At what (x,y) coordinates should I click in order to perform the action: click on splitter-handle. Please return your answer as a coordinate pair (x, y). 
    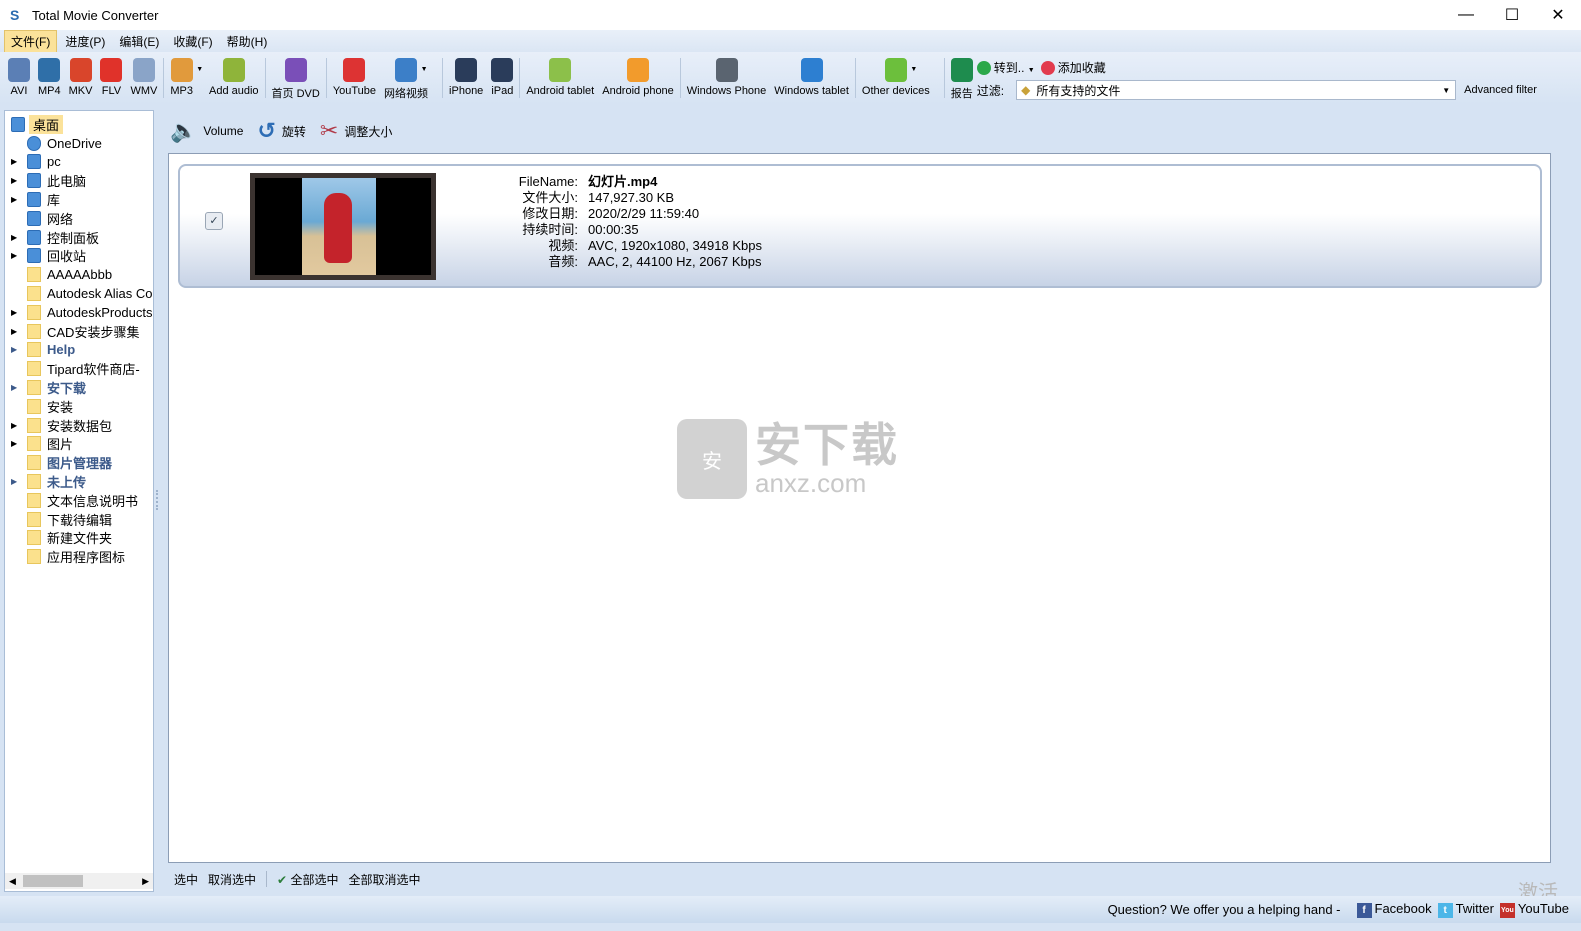
    Looking at the image, I should click on (158, 500).